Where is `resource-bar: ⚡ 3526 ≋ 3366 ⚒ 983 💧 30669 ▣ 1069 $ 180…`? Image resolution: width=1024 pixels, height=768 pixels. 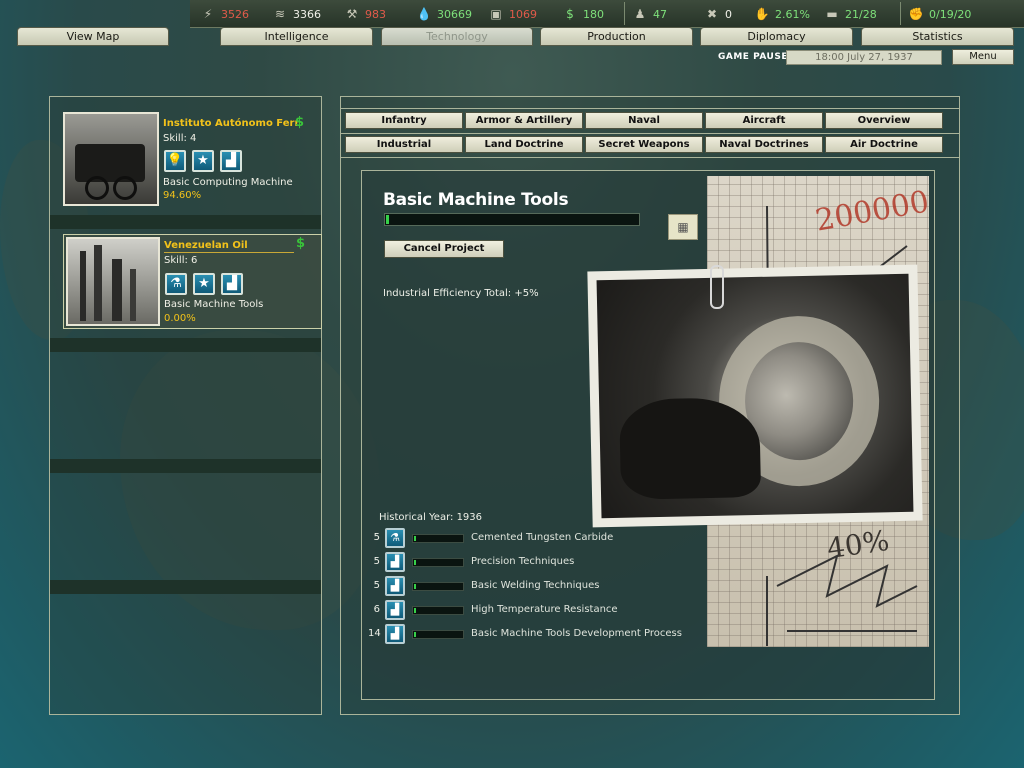 resource-bar: ⚡ 3526 ≋ 3366 ⚒ 983 💧 30669 ▣ 1069 $ 180… is located at coordinates (607, 14).